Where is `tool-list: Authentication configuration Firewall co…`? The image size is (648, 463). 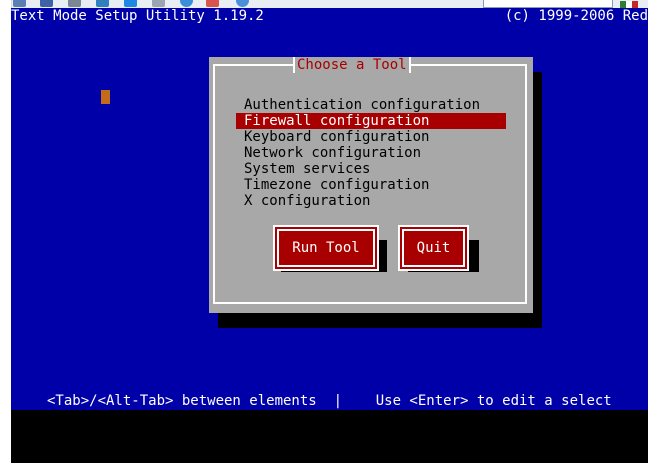
tool-list: Authentication configuration Firewall co… is located at coordinates (371, 153).